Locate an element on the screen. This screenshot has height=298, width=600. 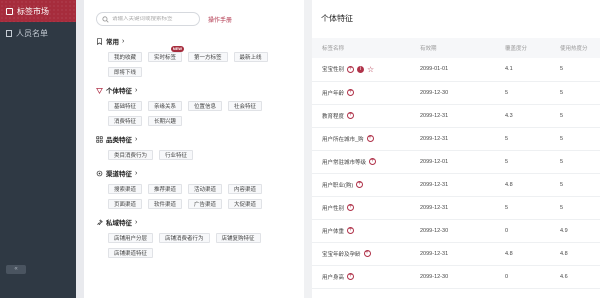
cell-coverage: 0 is located at coordinates (522, 277).